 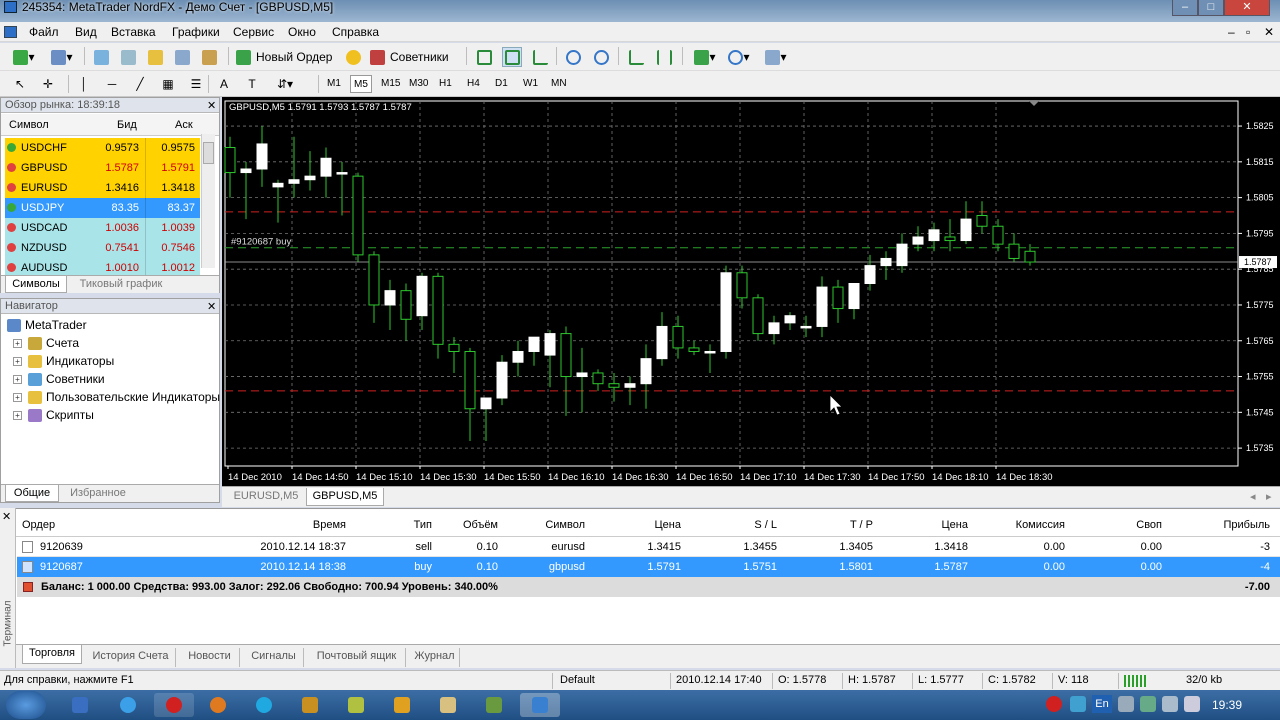 What do you see at coordinates (1225, 525) in the screenshot?
I see `col-header: Прибыль` at bounding box center [1225, 525].